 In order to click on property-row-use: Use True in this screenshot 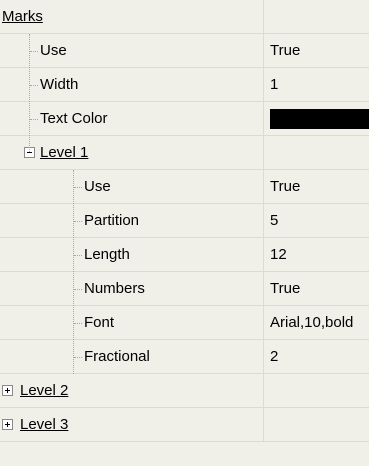, I will do `click(184, 51)`.